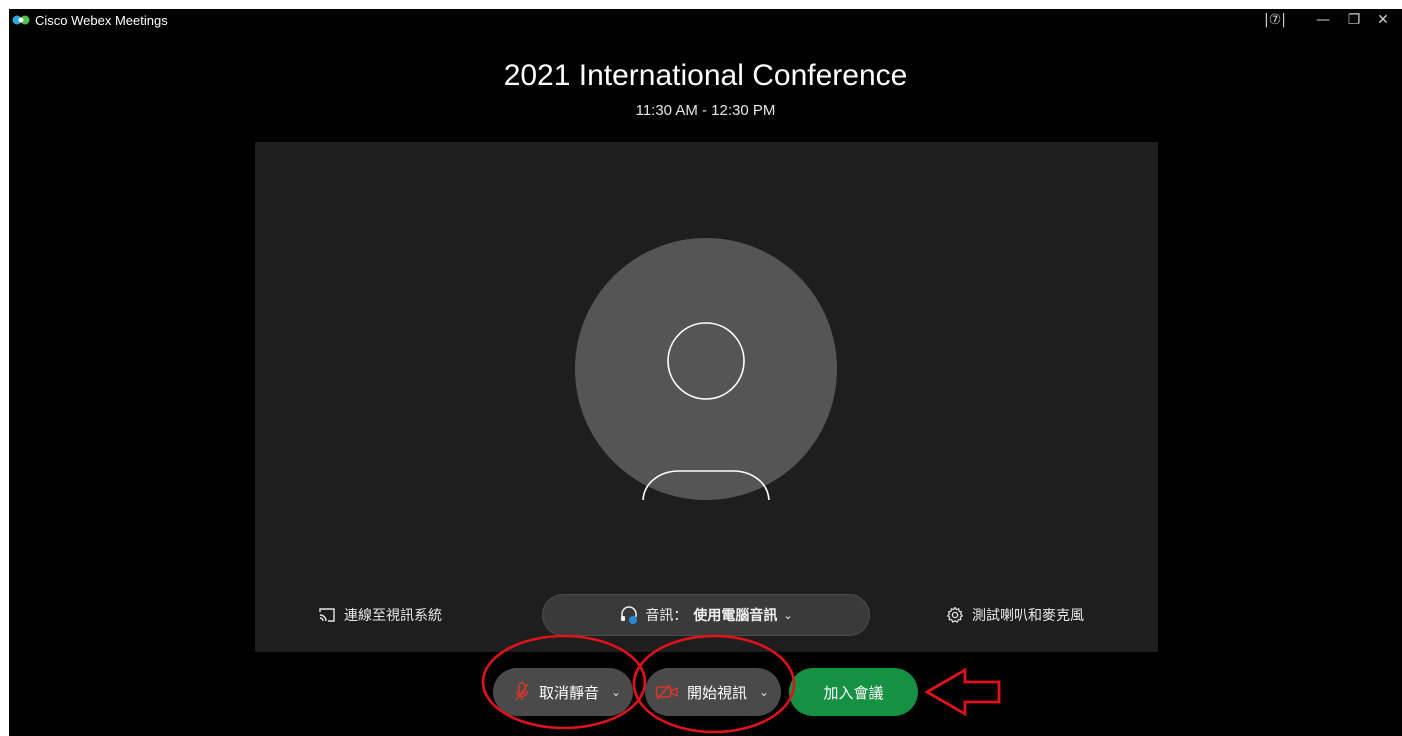  Describe the element at coordinates (393, 616) in the screenshot. I see `connect-video-label: 連線至視訊系統` at that location.